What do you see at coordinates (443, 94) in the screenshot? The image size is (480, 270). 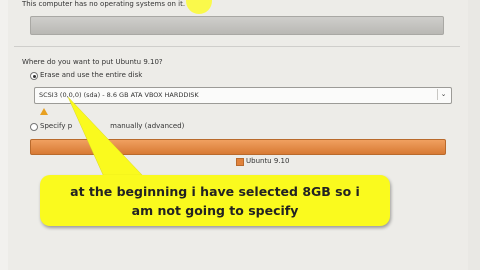 I see `chevron-down-icon: ⌄` at bounding box center [443, 94].